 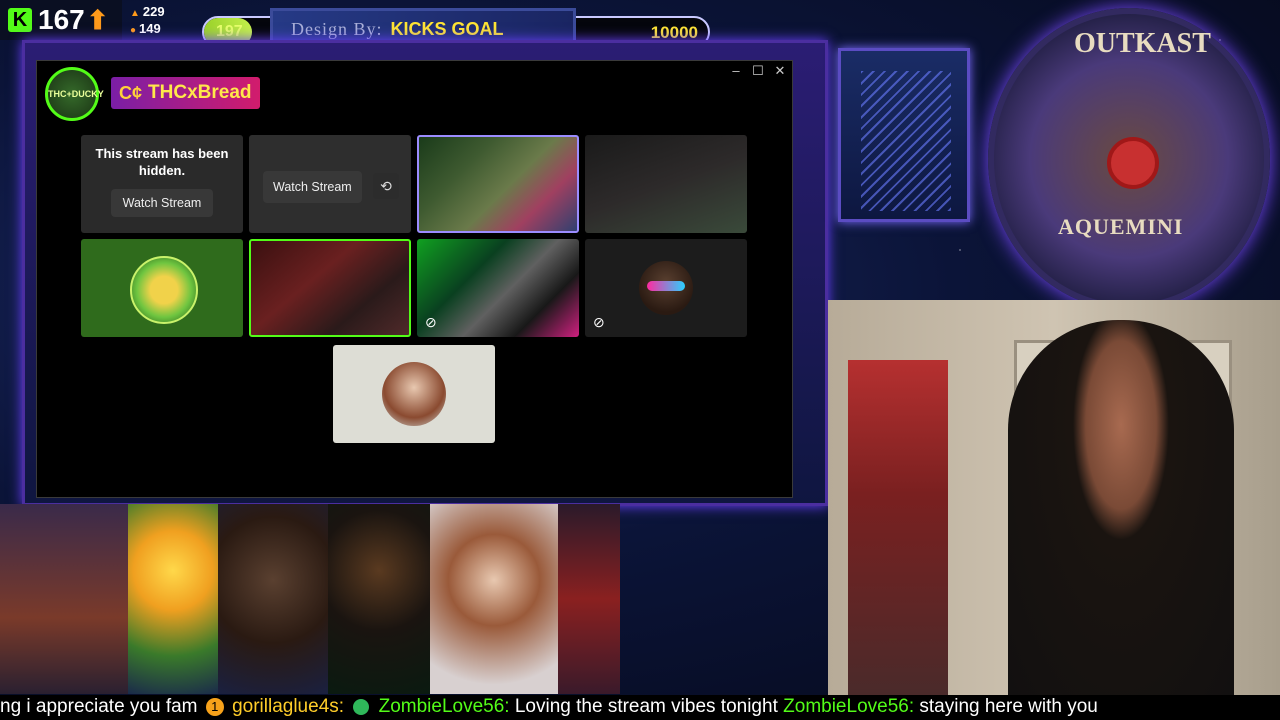 What do you see at coordinates (589, 599) in the screenshot?
I see `samurai-avatar` at bounding box center [589, 599].